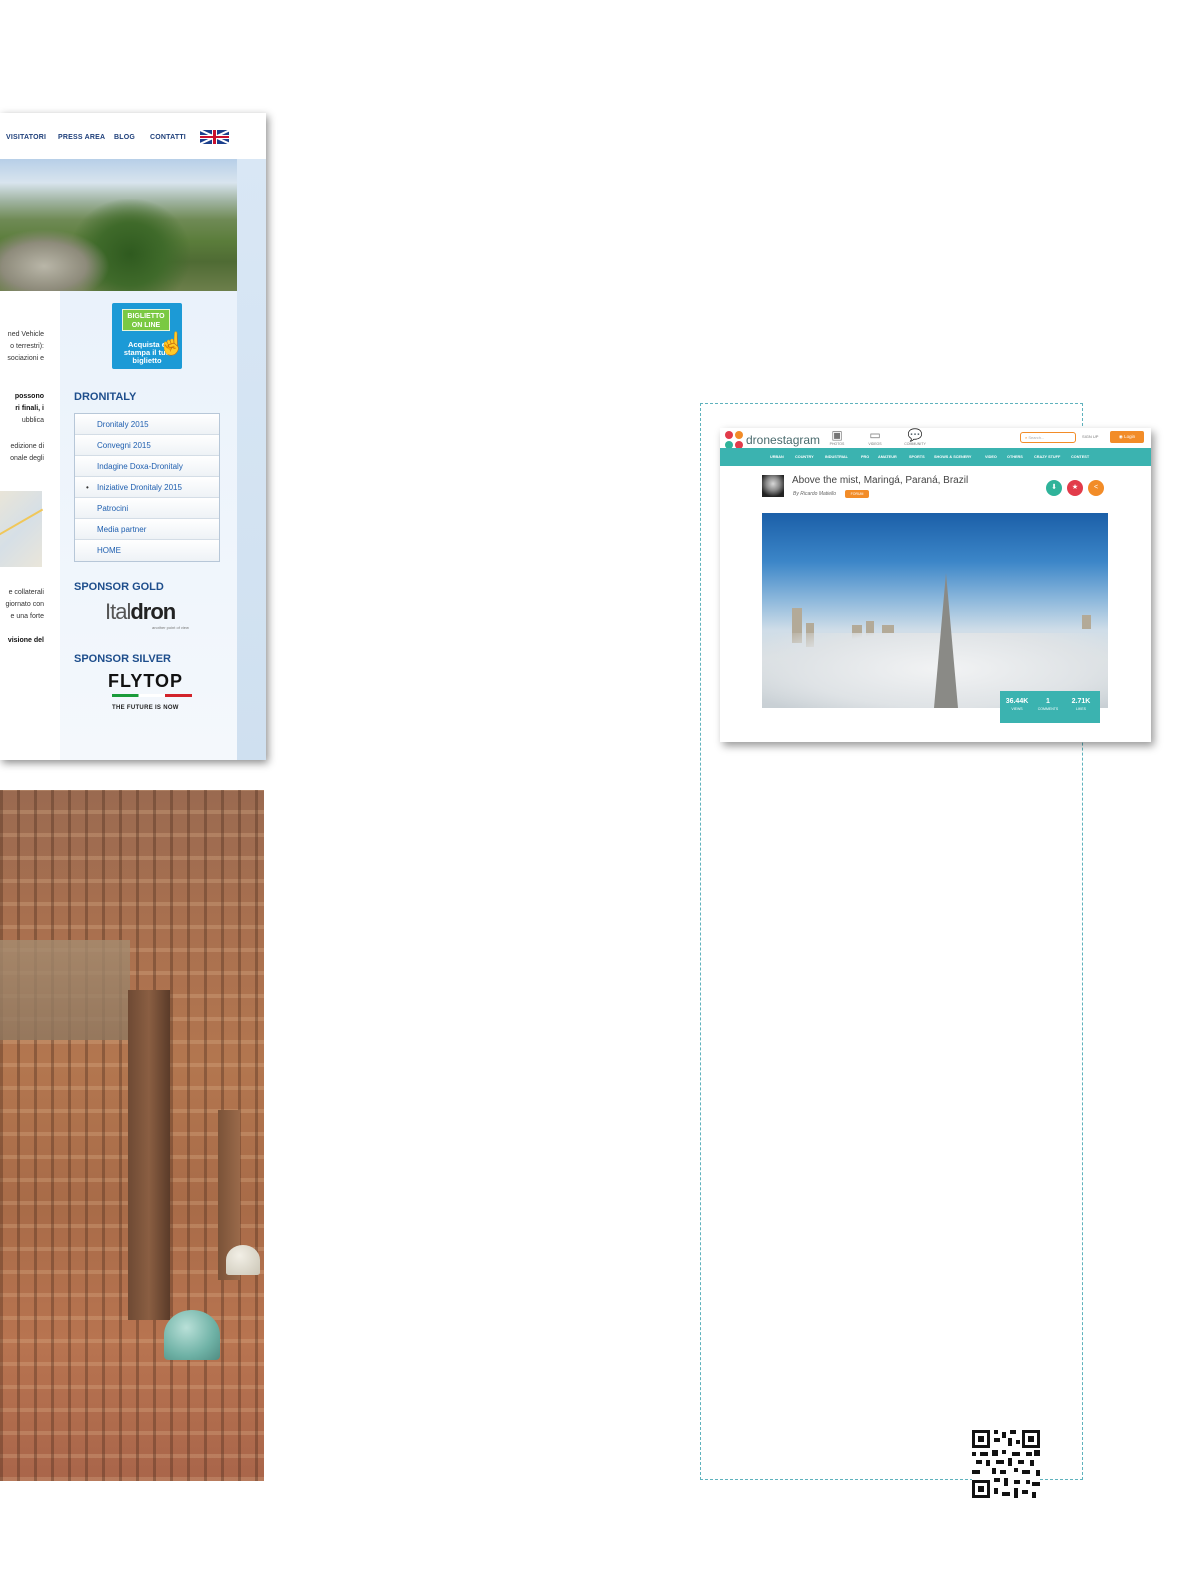 The height and width of the screenshot is (1595, 1196). I want to click on category-amateur: AMATEUR, so click(887, 457).